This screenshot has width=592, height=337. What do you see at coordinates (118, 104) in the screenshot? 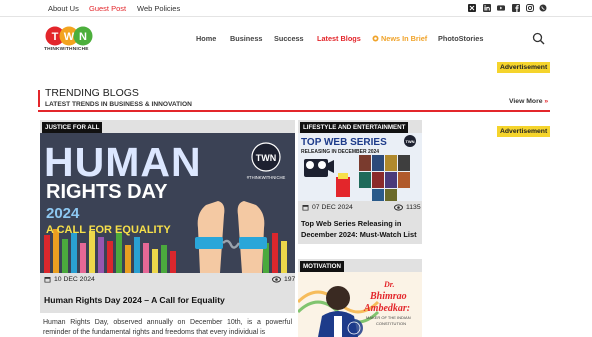
I see `trending-subtitle: LATEST TRENDS IN BUSINESS & INNOVATION` at bounding box center [118, 104].